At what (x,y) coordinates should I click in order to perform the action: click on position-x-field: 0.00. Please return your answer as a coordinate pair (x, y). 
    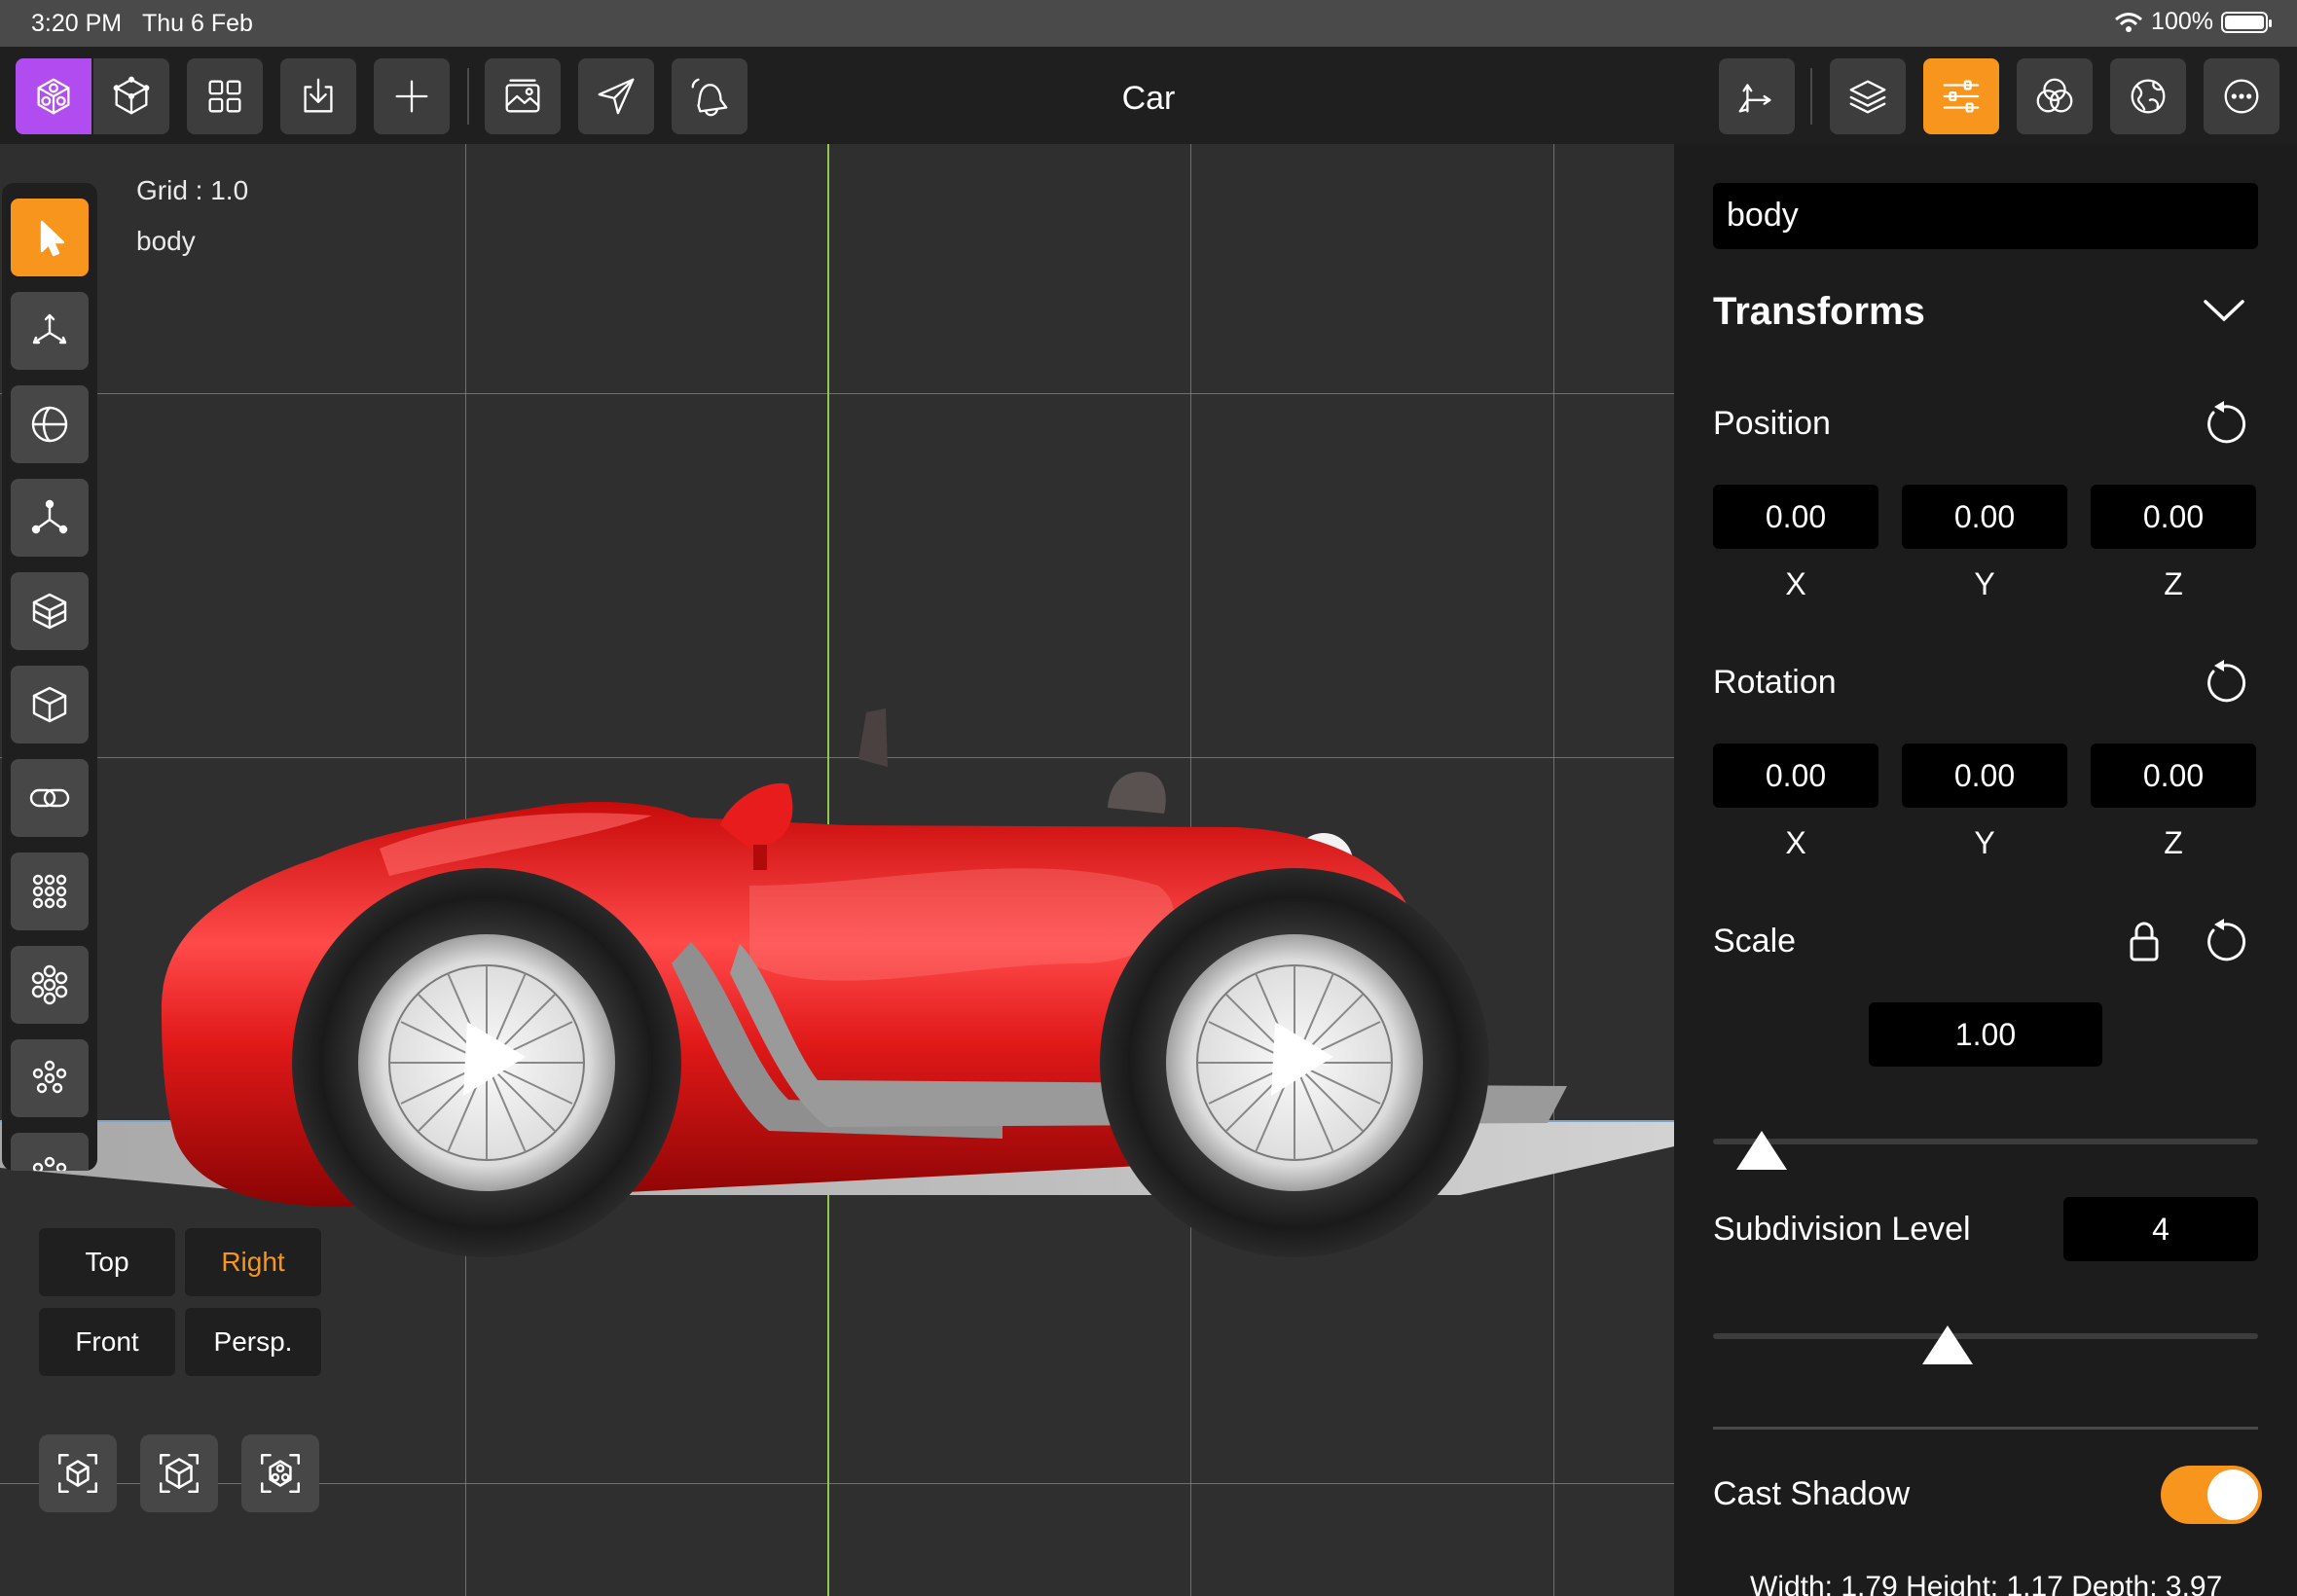
    Looking at the image, I should click on (1796, 517).